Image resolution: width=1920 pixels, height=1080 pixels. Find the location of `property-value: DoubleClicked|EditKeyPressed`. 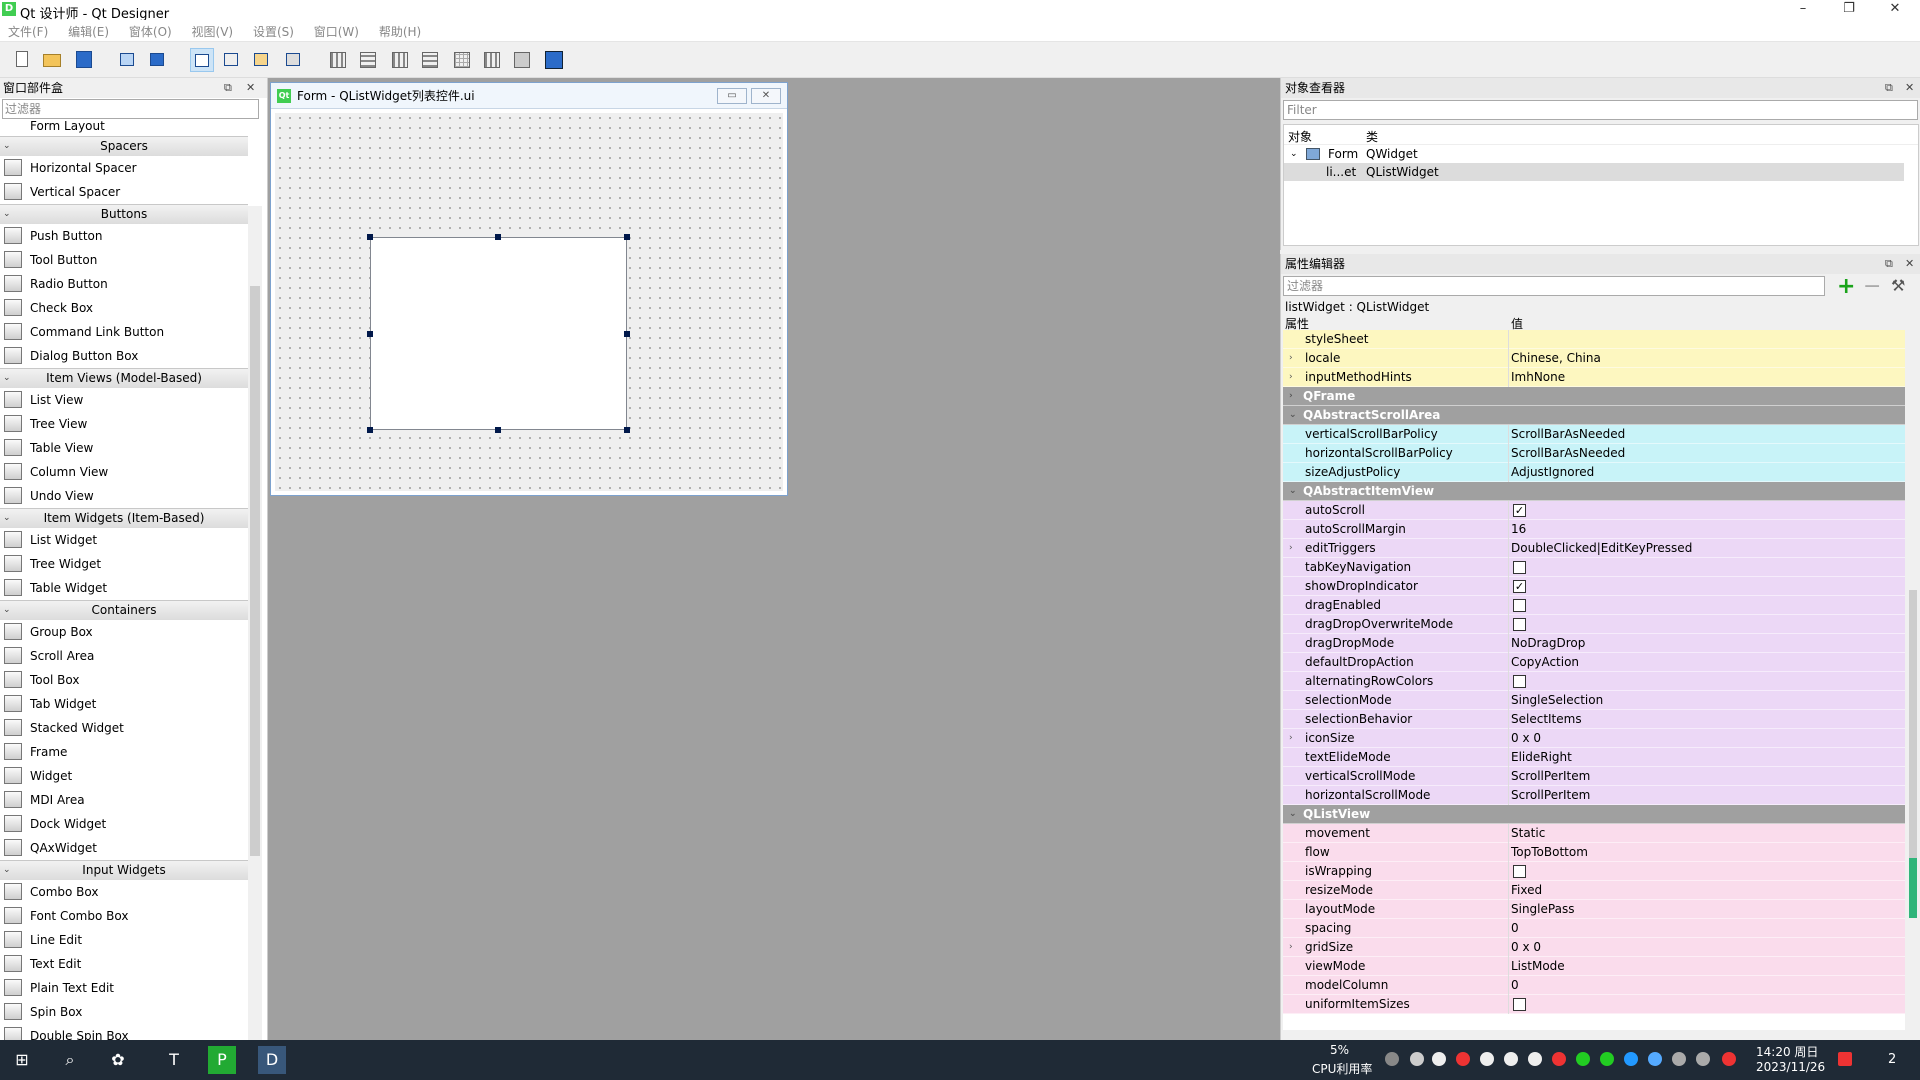

property-value: DoubleClicked|EditKeyPressed is located at coordinates (1601, 548).